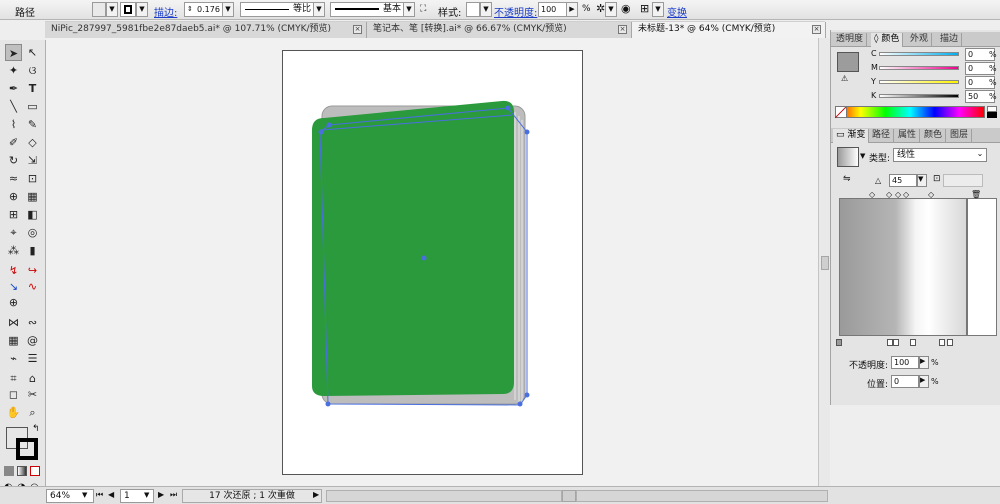  I want to click on first-page-icon: ⏮, so click(99, 495).